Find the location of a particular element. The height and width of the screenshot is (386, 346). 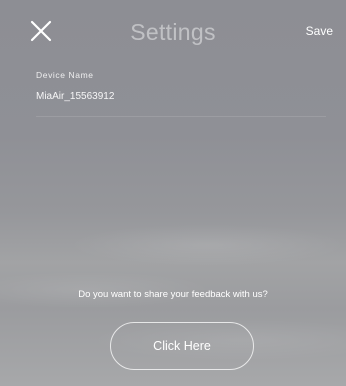

device-name-label: Device Name is located at coordinates (65, 75).